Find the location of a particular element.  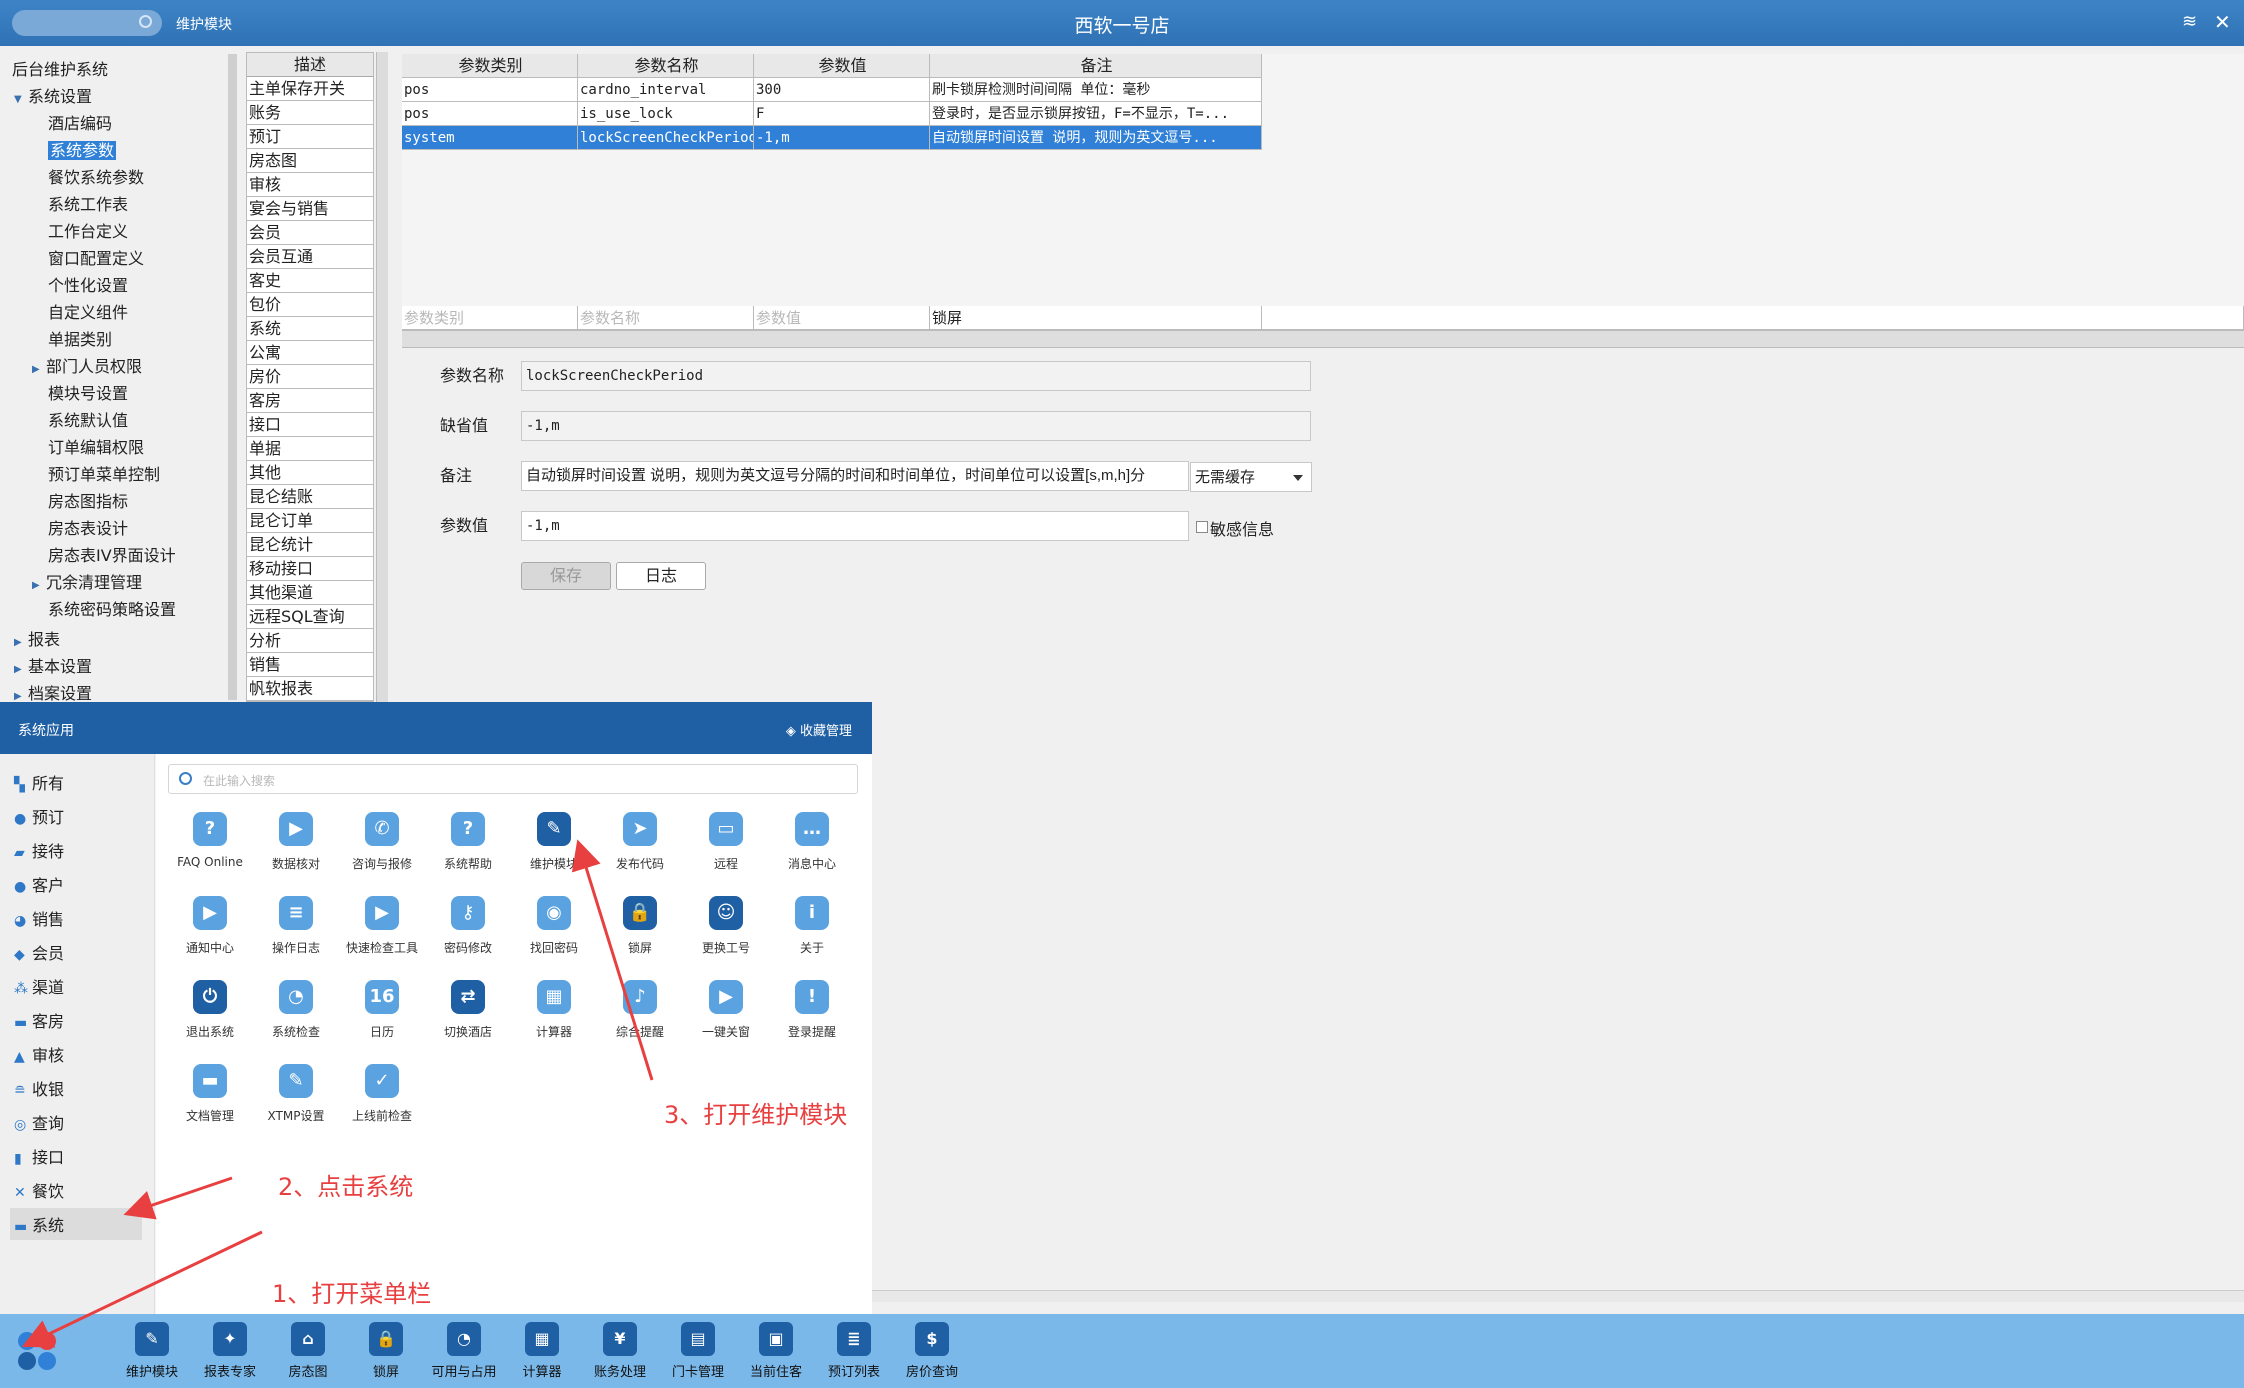

annotation-step2: 2、点击系统 is located at coordinates (346, 1187).